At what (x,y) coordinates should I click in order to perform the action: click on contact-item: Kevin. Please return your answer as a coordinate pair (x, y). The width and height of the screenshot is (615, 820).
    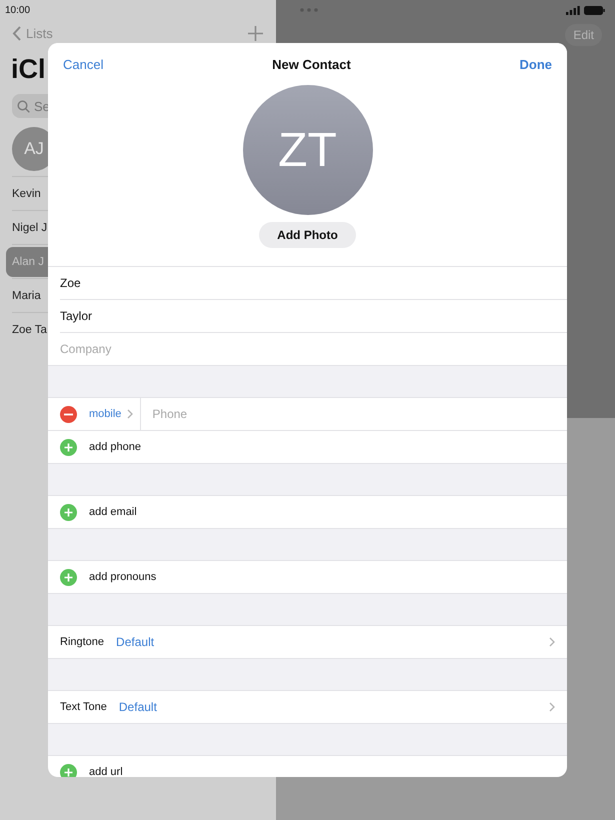
    Looking at the image, I should click on (26, 194).